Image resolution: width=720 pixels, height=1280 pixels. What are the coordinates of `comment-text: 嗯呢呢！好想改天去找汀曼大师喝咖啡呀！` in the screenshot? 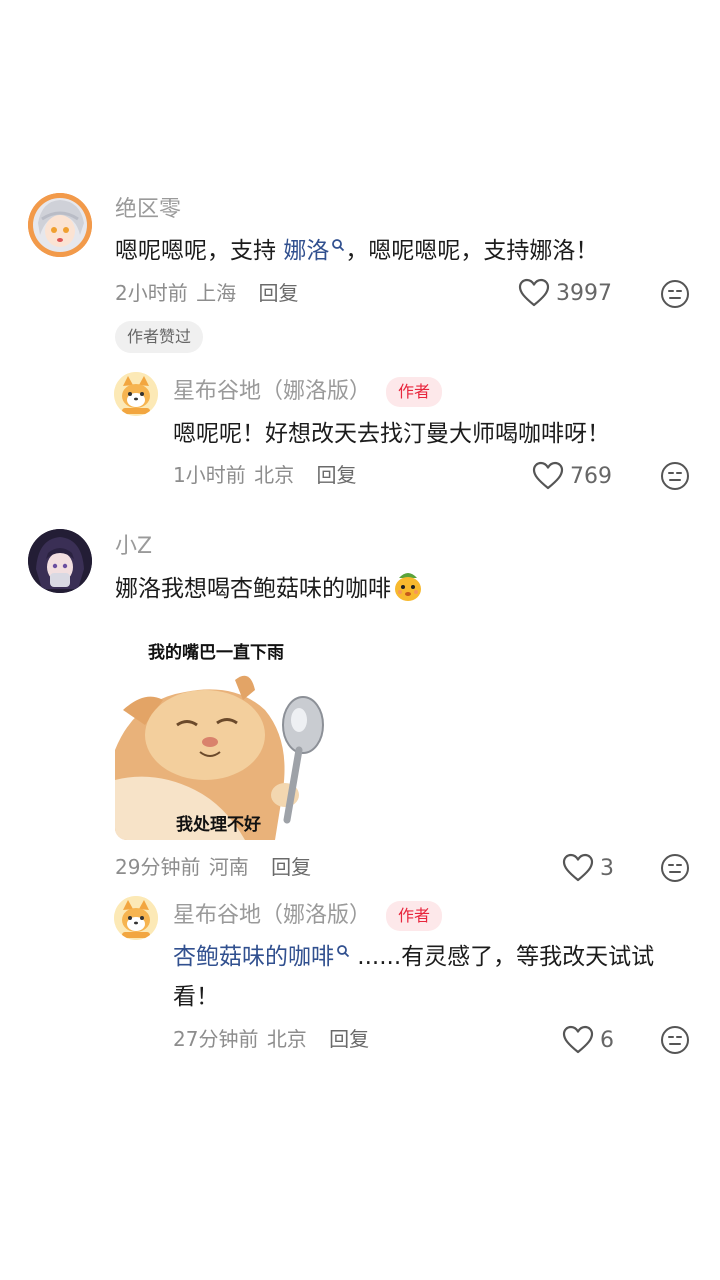 It's located at (391, 434).